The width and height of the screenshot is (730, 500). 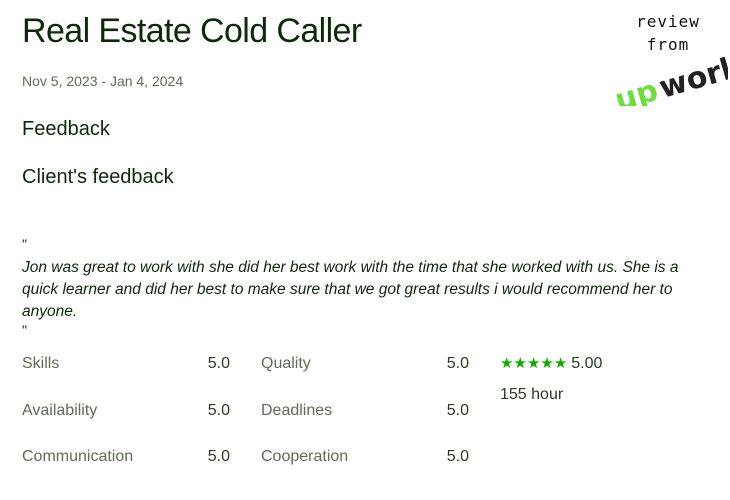 I want to click on quote-open-mark: ", so click(x=24, y=244).